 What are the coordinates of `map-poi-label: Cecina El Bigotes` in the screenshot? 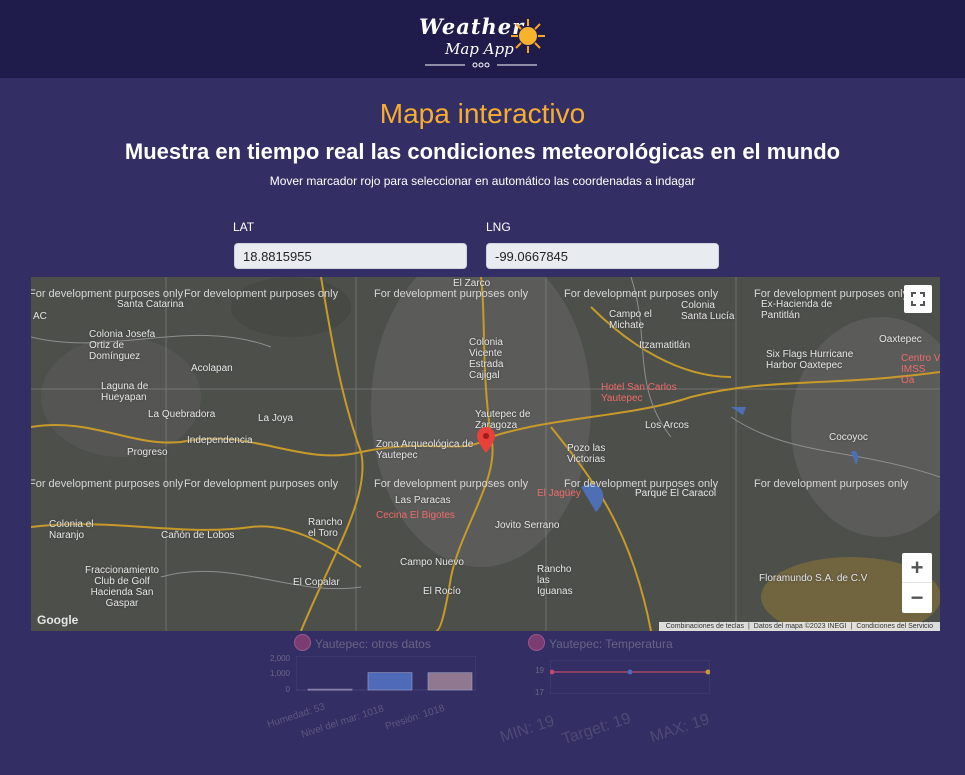 It's located at (415, 515).